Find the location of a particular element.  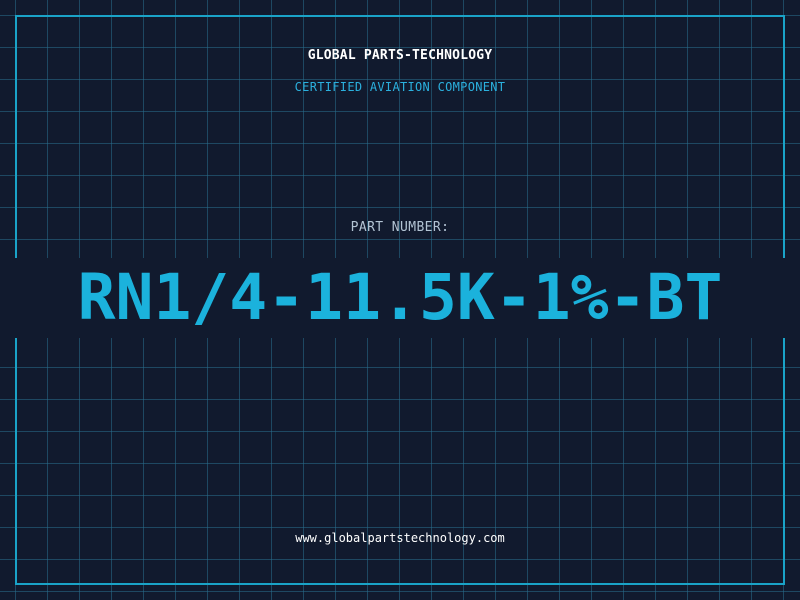

website-link: www.globalpartstechnology.com is located at coordinates (400, 538).